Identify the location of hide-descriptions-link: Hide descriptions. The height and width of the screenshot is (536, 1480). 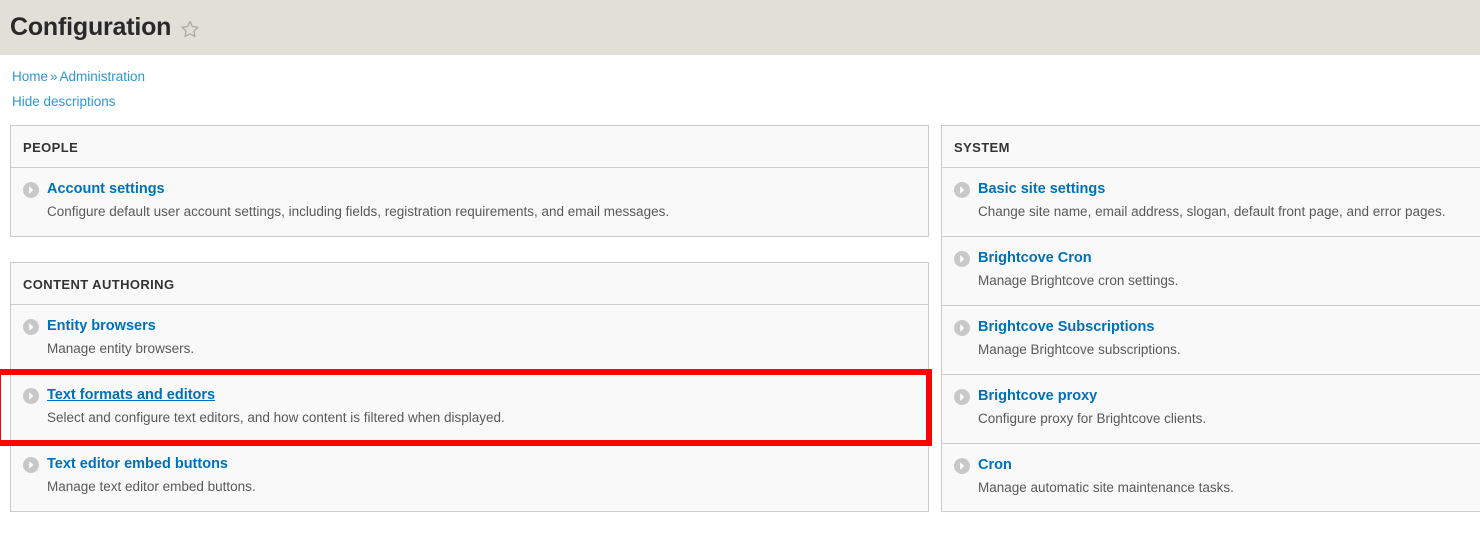
(64, 101).